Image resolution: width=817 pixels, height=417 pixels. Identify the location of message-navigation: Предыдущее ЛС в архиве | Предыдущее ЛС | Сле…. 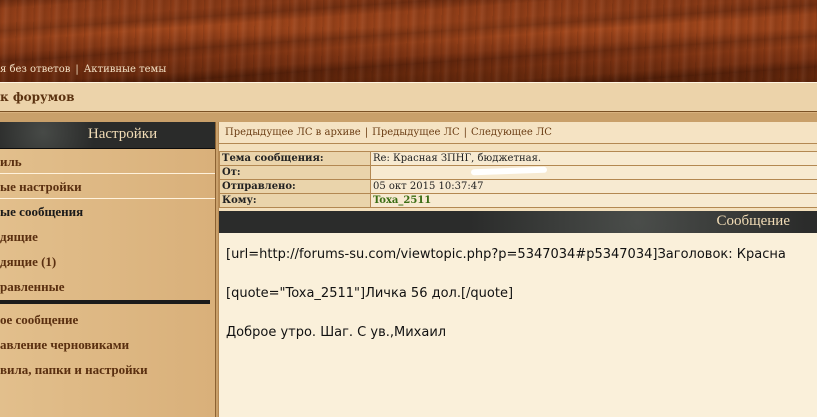
(518, 133).